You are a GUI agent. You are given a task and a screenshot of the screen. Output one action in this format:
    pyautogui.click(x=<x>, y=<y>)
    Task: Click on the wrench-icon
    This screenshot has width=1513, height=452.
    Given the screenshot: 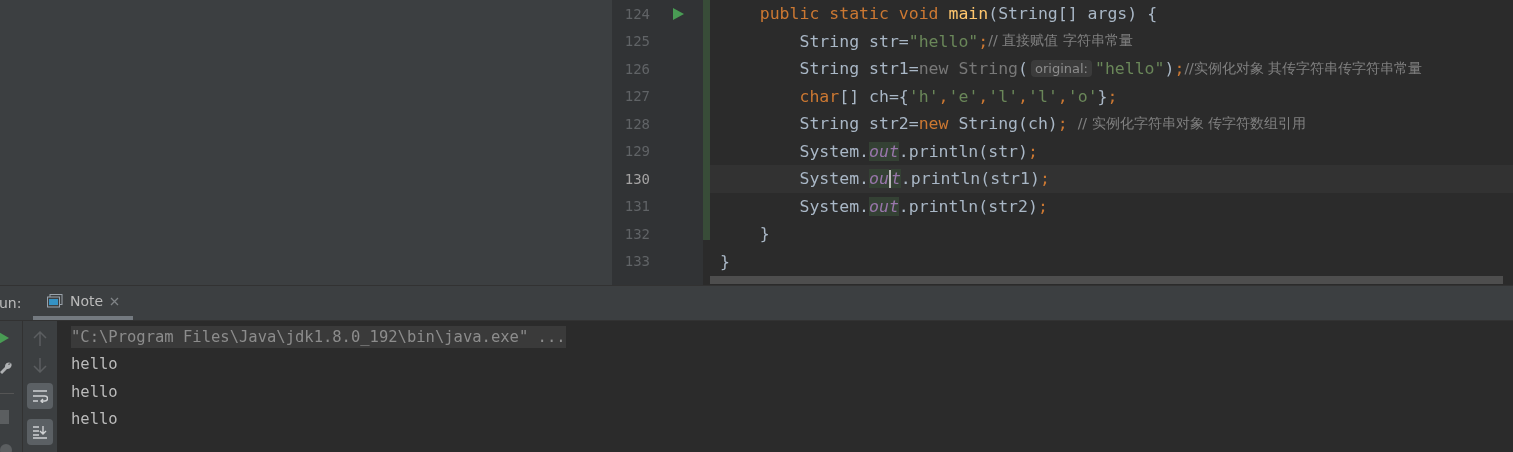 What is the action you would take?
    pyautogui.click(x=6, y=369)
    